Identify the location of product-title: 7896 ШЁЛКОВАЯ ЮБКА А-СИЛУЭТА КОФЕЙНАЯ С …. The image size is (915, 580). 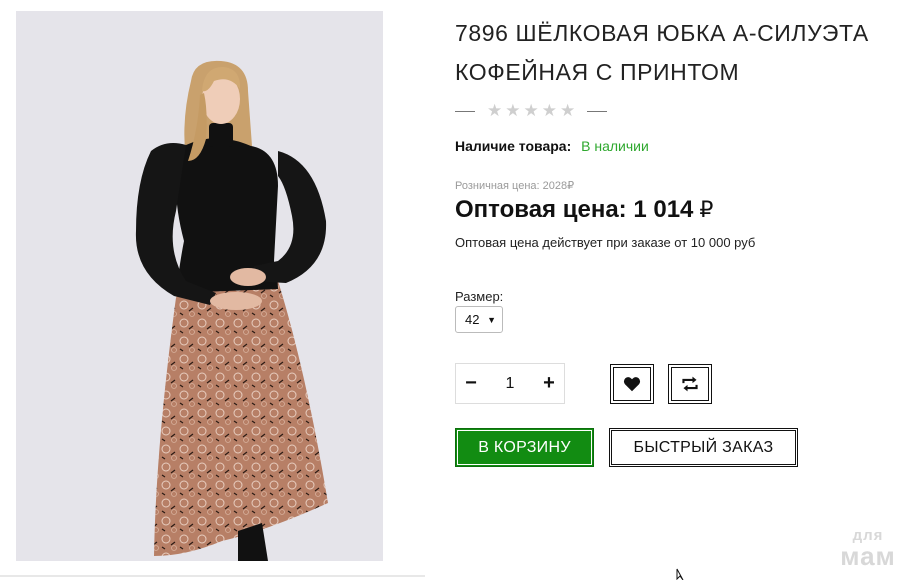
(662, 52).